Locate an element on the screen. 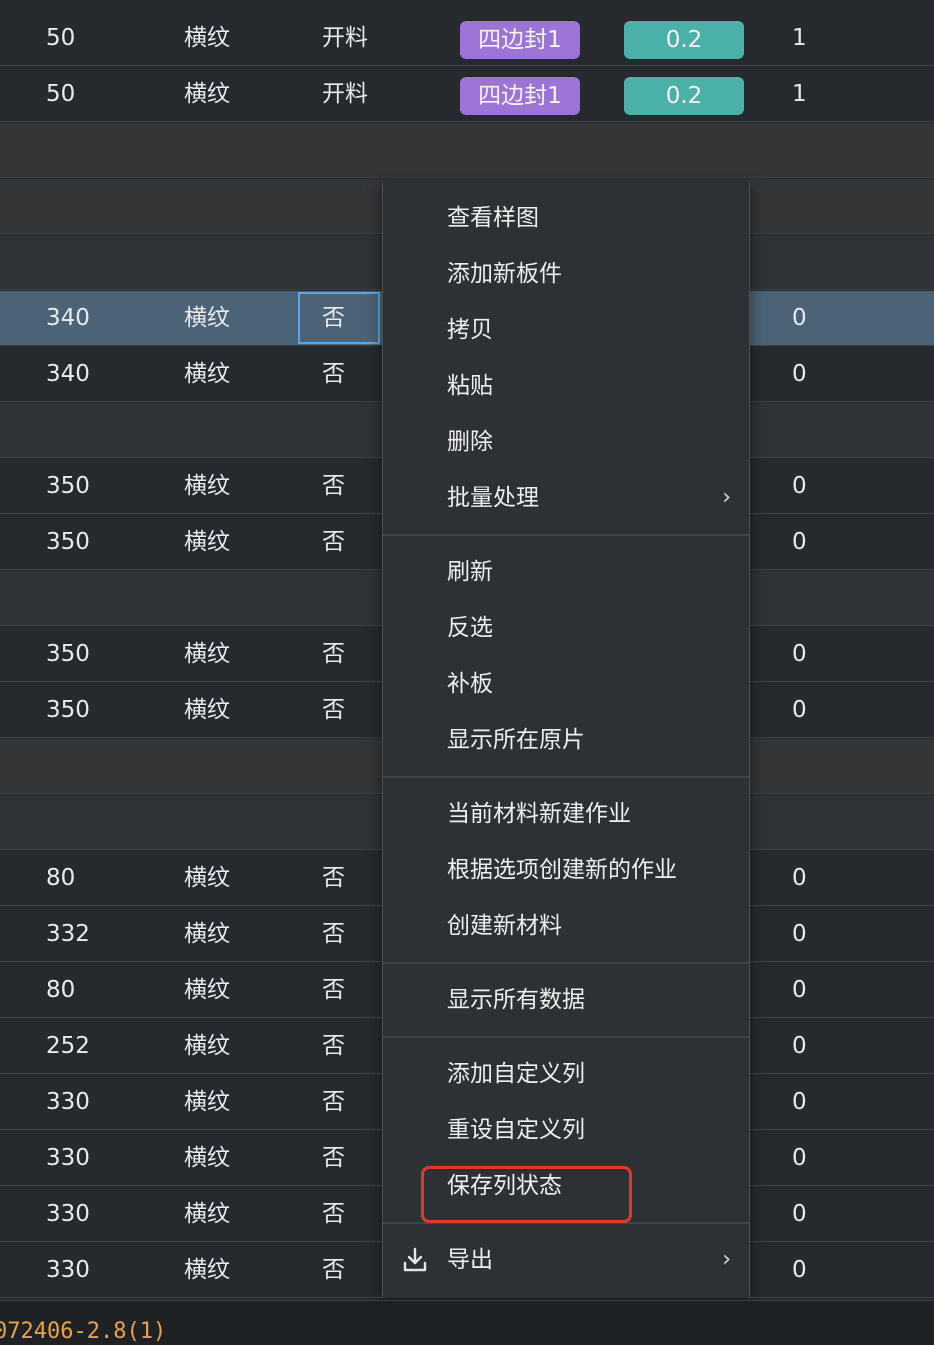  menu-item: 粘贴 is located at coordinates (566, 386).